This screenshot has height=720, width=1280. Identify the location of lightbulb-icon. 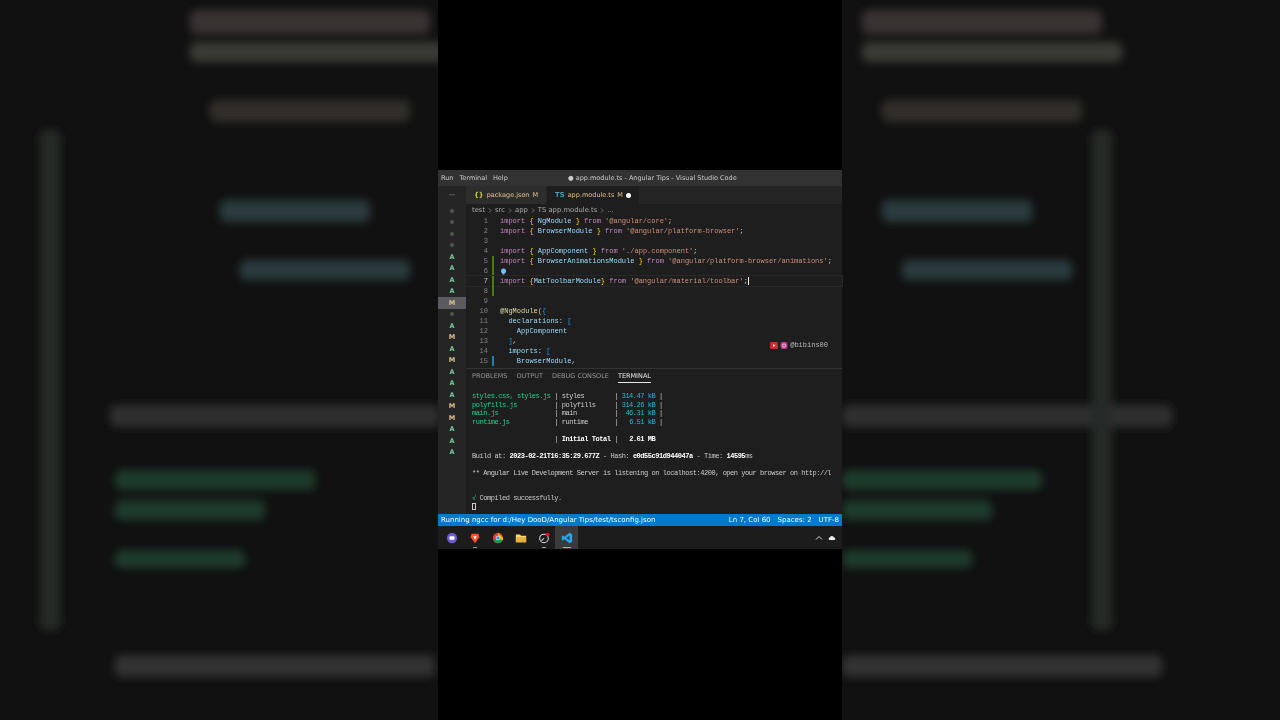
(503, 271).